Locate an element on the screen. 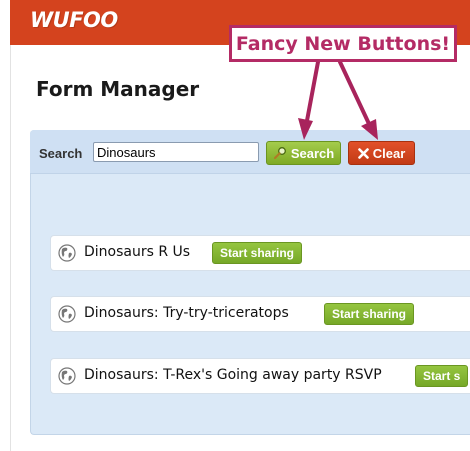  annotation-callout: Fancy New Buttons! is located at coordinates (343, 43).